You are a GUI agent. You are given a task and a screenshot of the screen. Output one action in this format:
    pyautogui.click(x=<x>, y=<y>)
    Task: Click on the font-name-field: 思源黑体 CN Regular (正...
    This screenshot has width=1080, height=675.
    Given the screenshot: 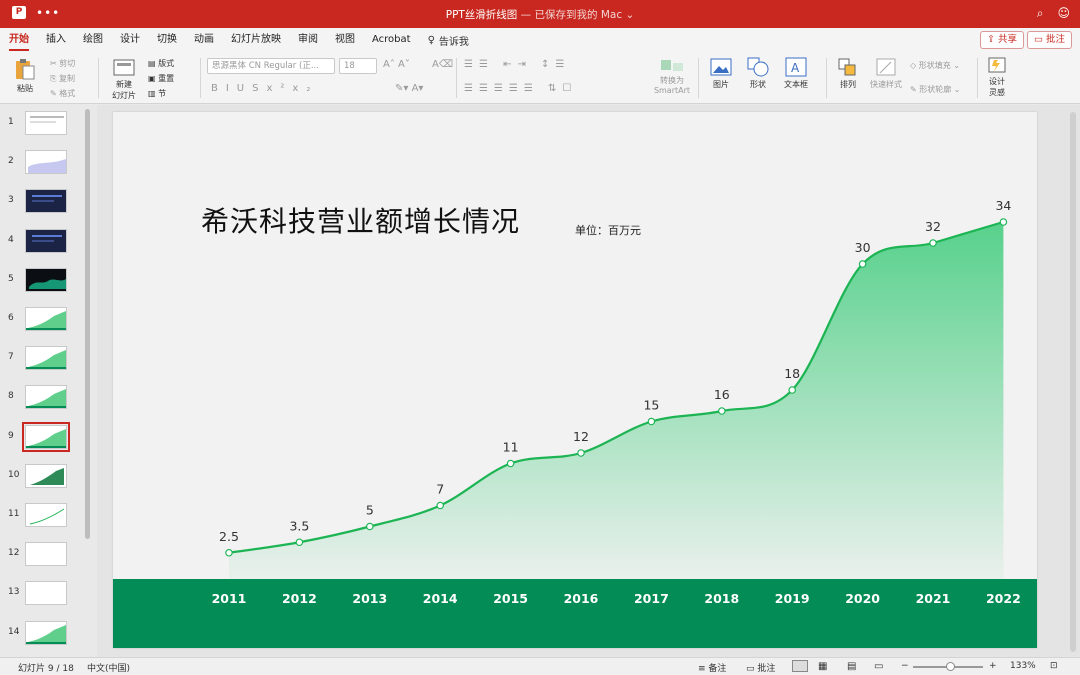 What is the action you would take?
    pyautogui.click(x=271, y=66)
    